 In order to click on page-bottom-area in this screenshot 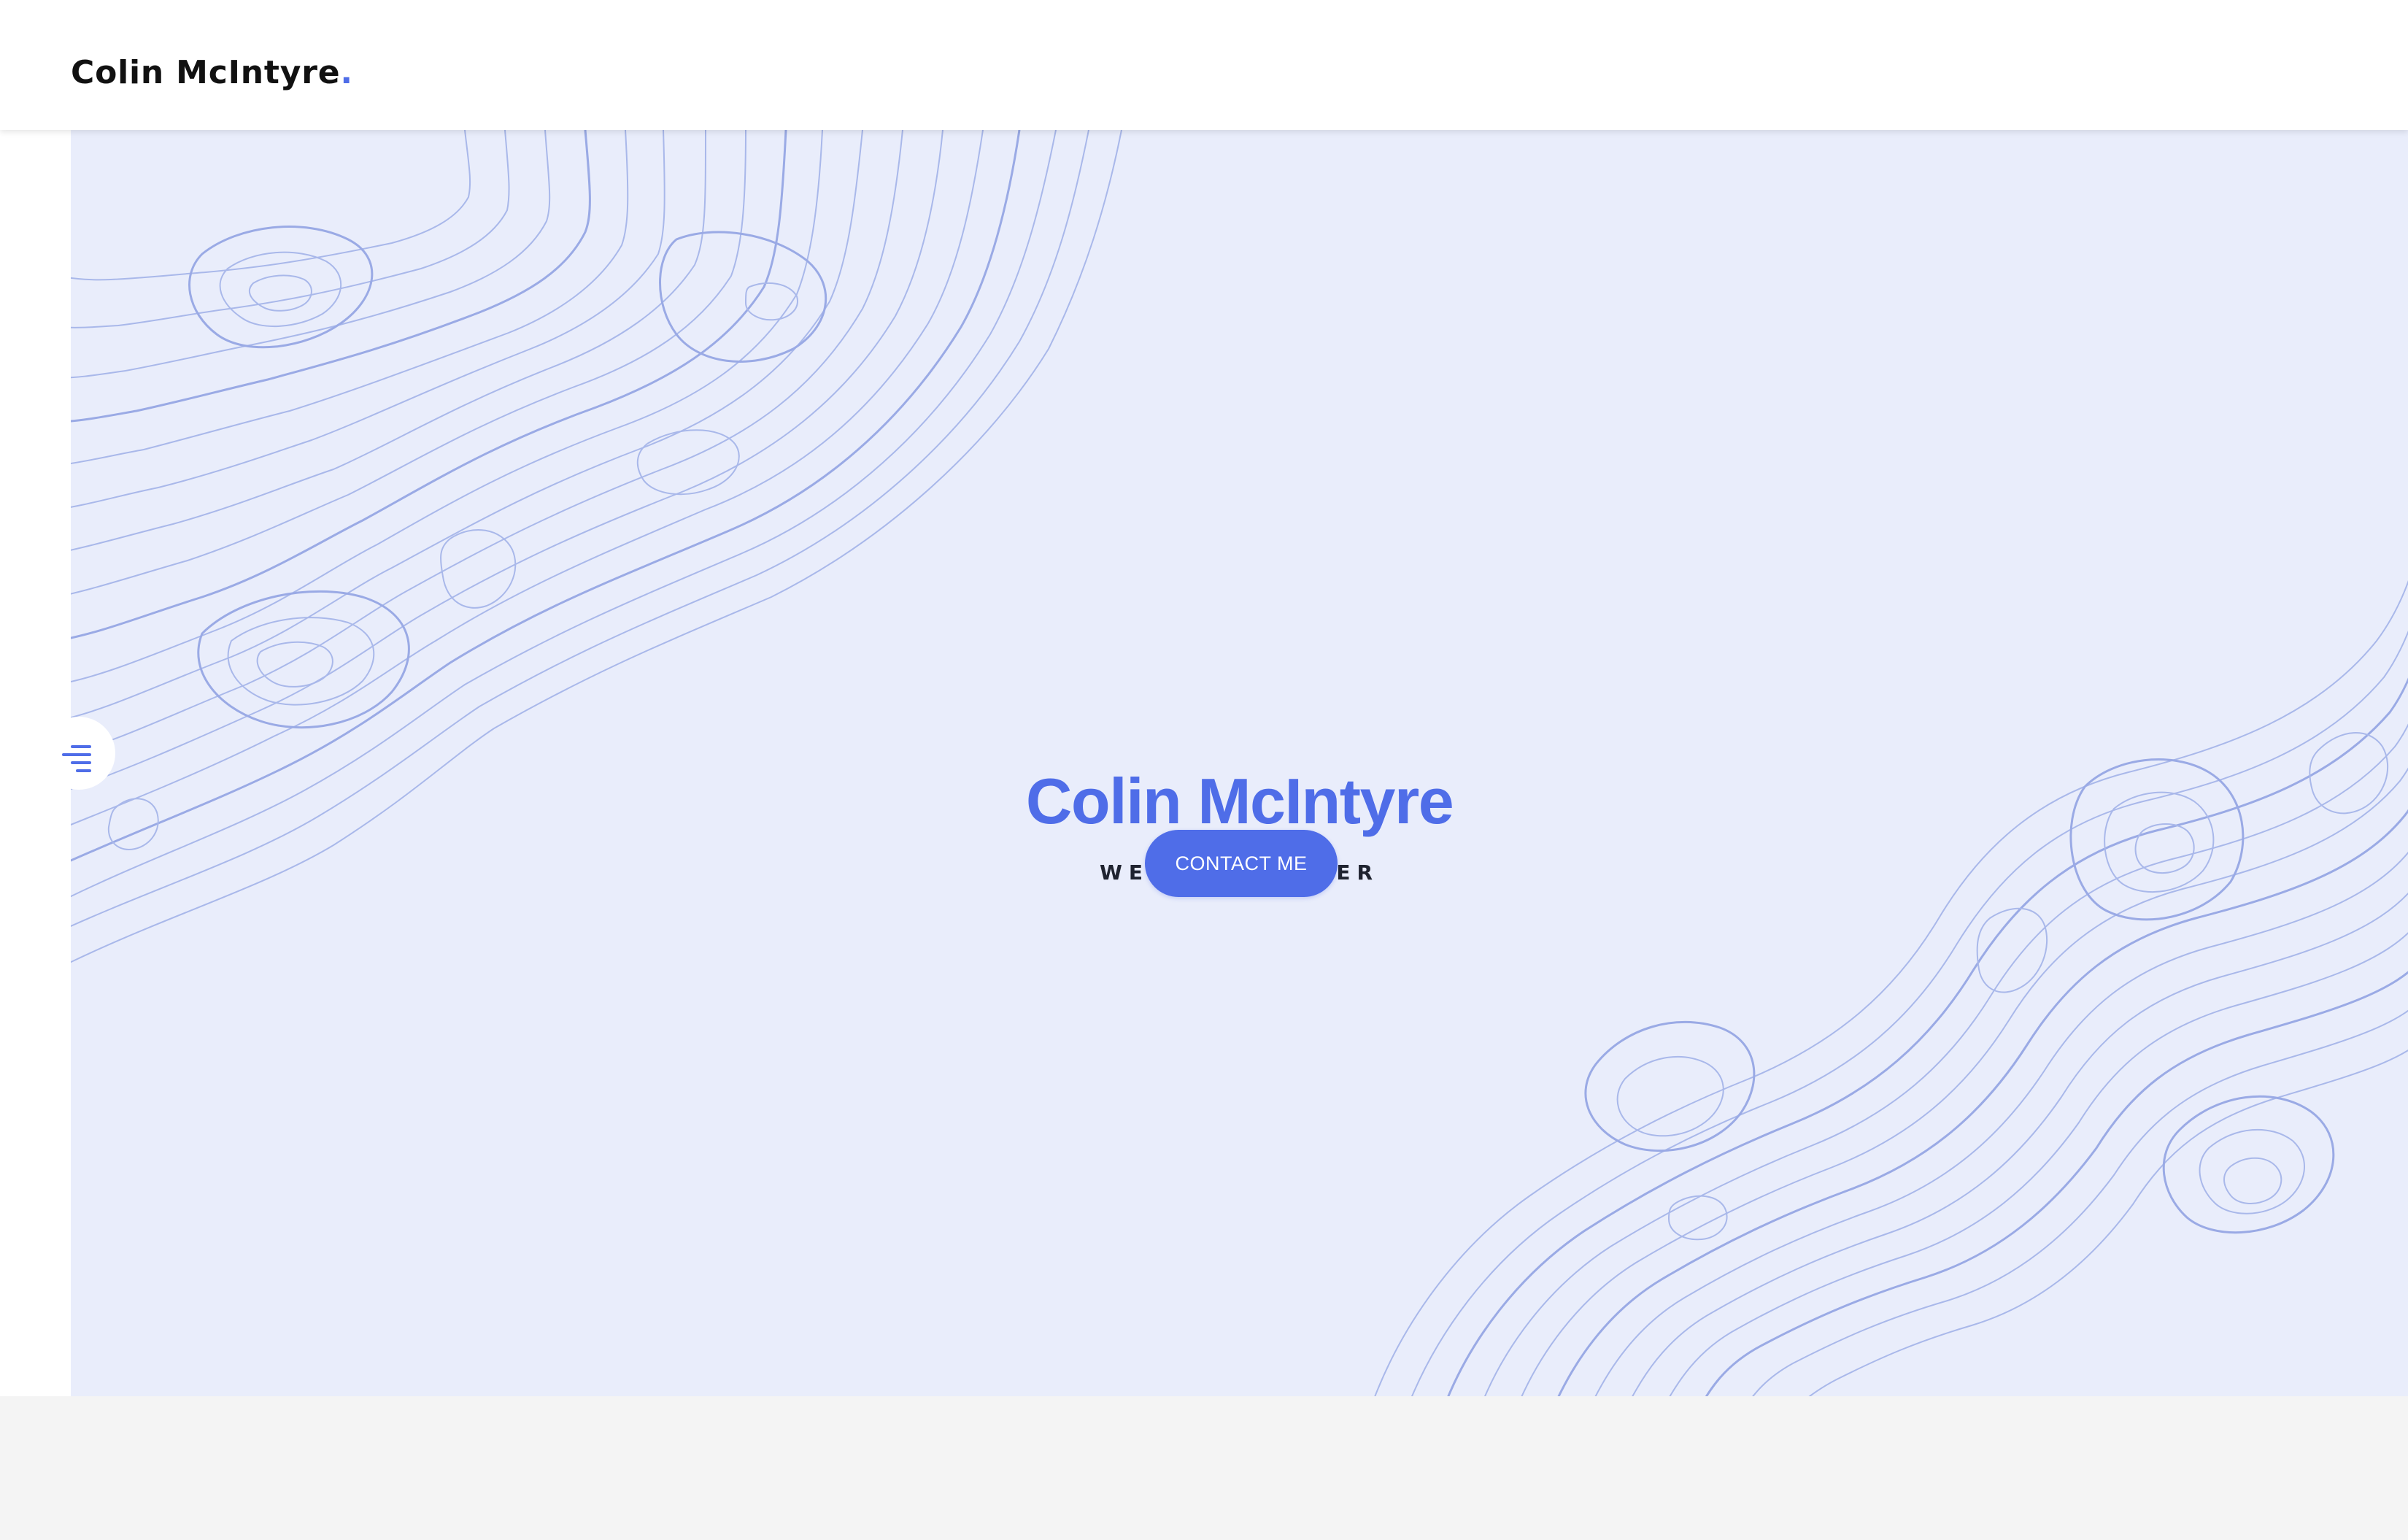, I will do `click(1204, 1468)`.